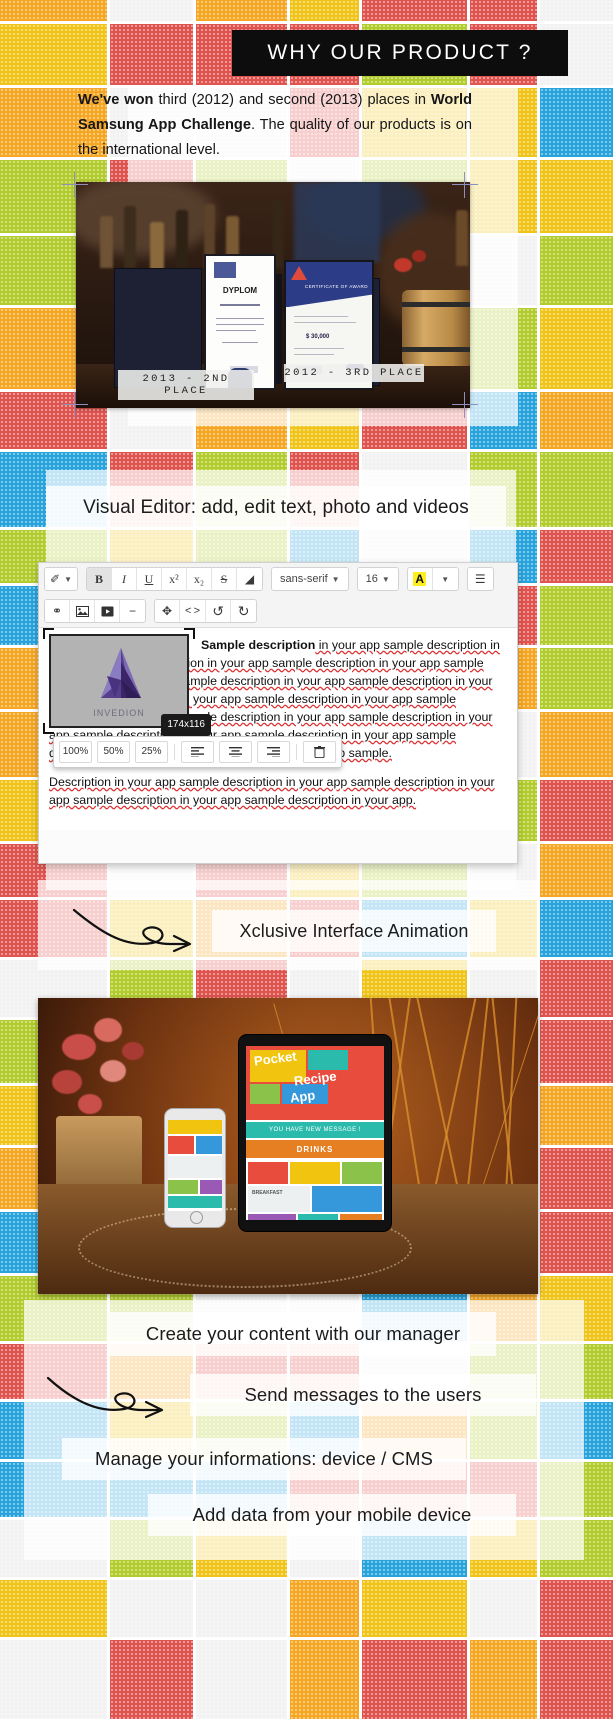 This screenshot has width=616, height=1722. What do you see at coordinates (332, 1514) in the screenshot?
I see `banner-mobile-label: Add data from your mobile device` at bounding box center [332, 1514].